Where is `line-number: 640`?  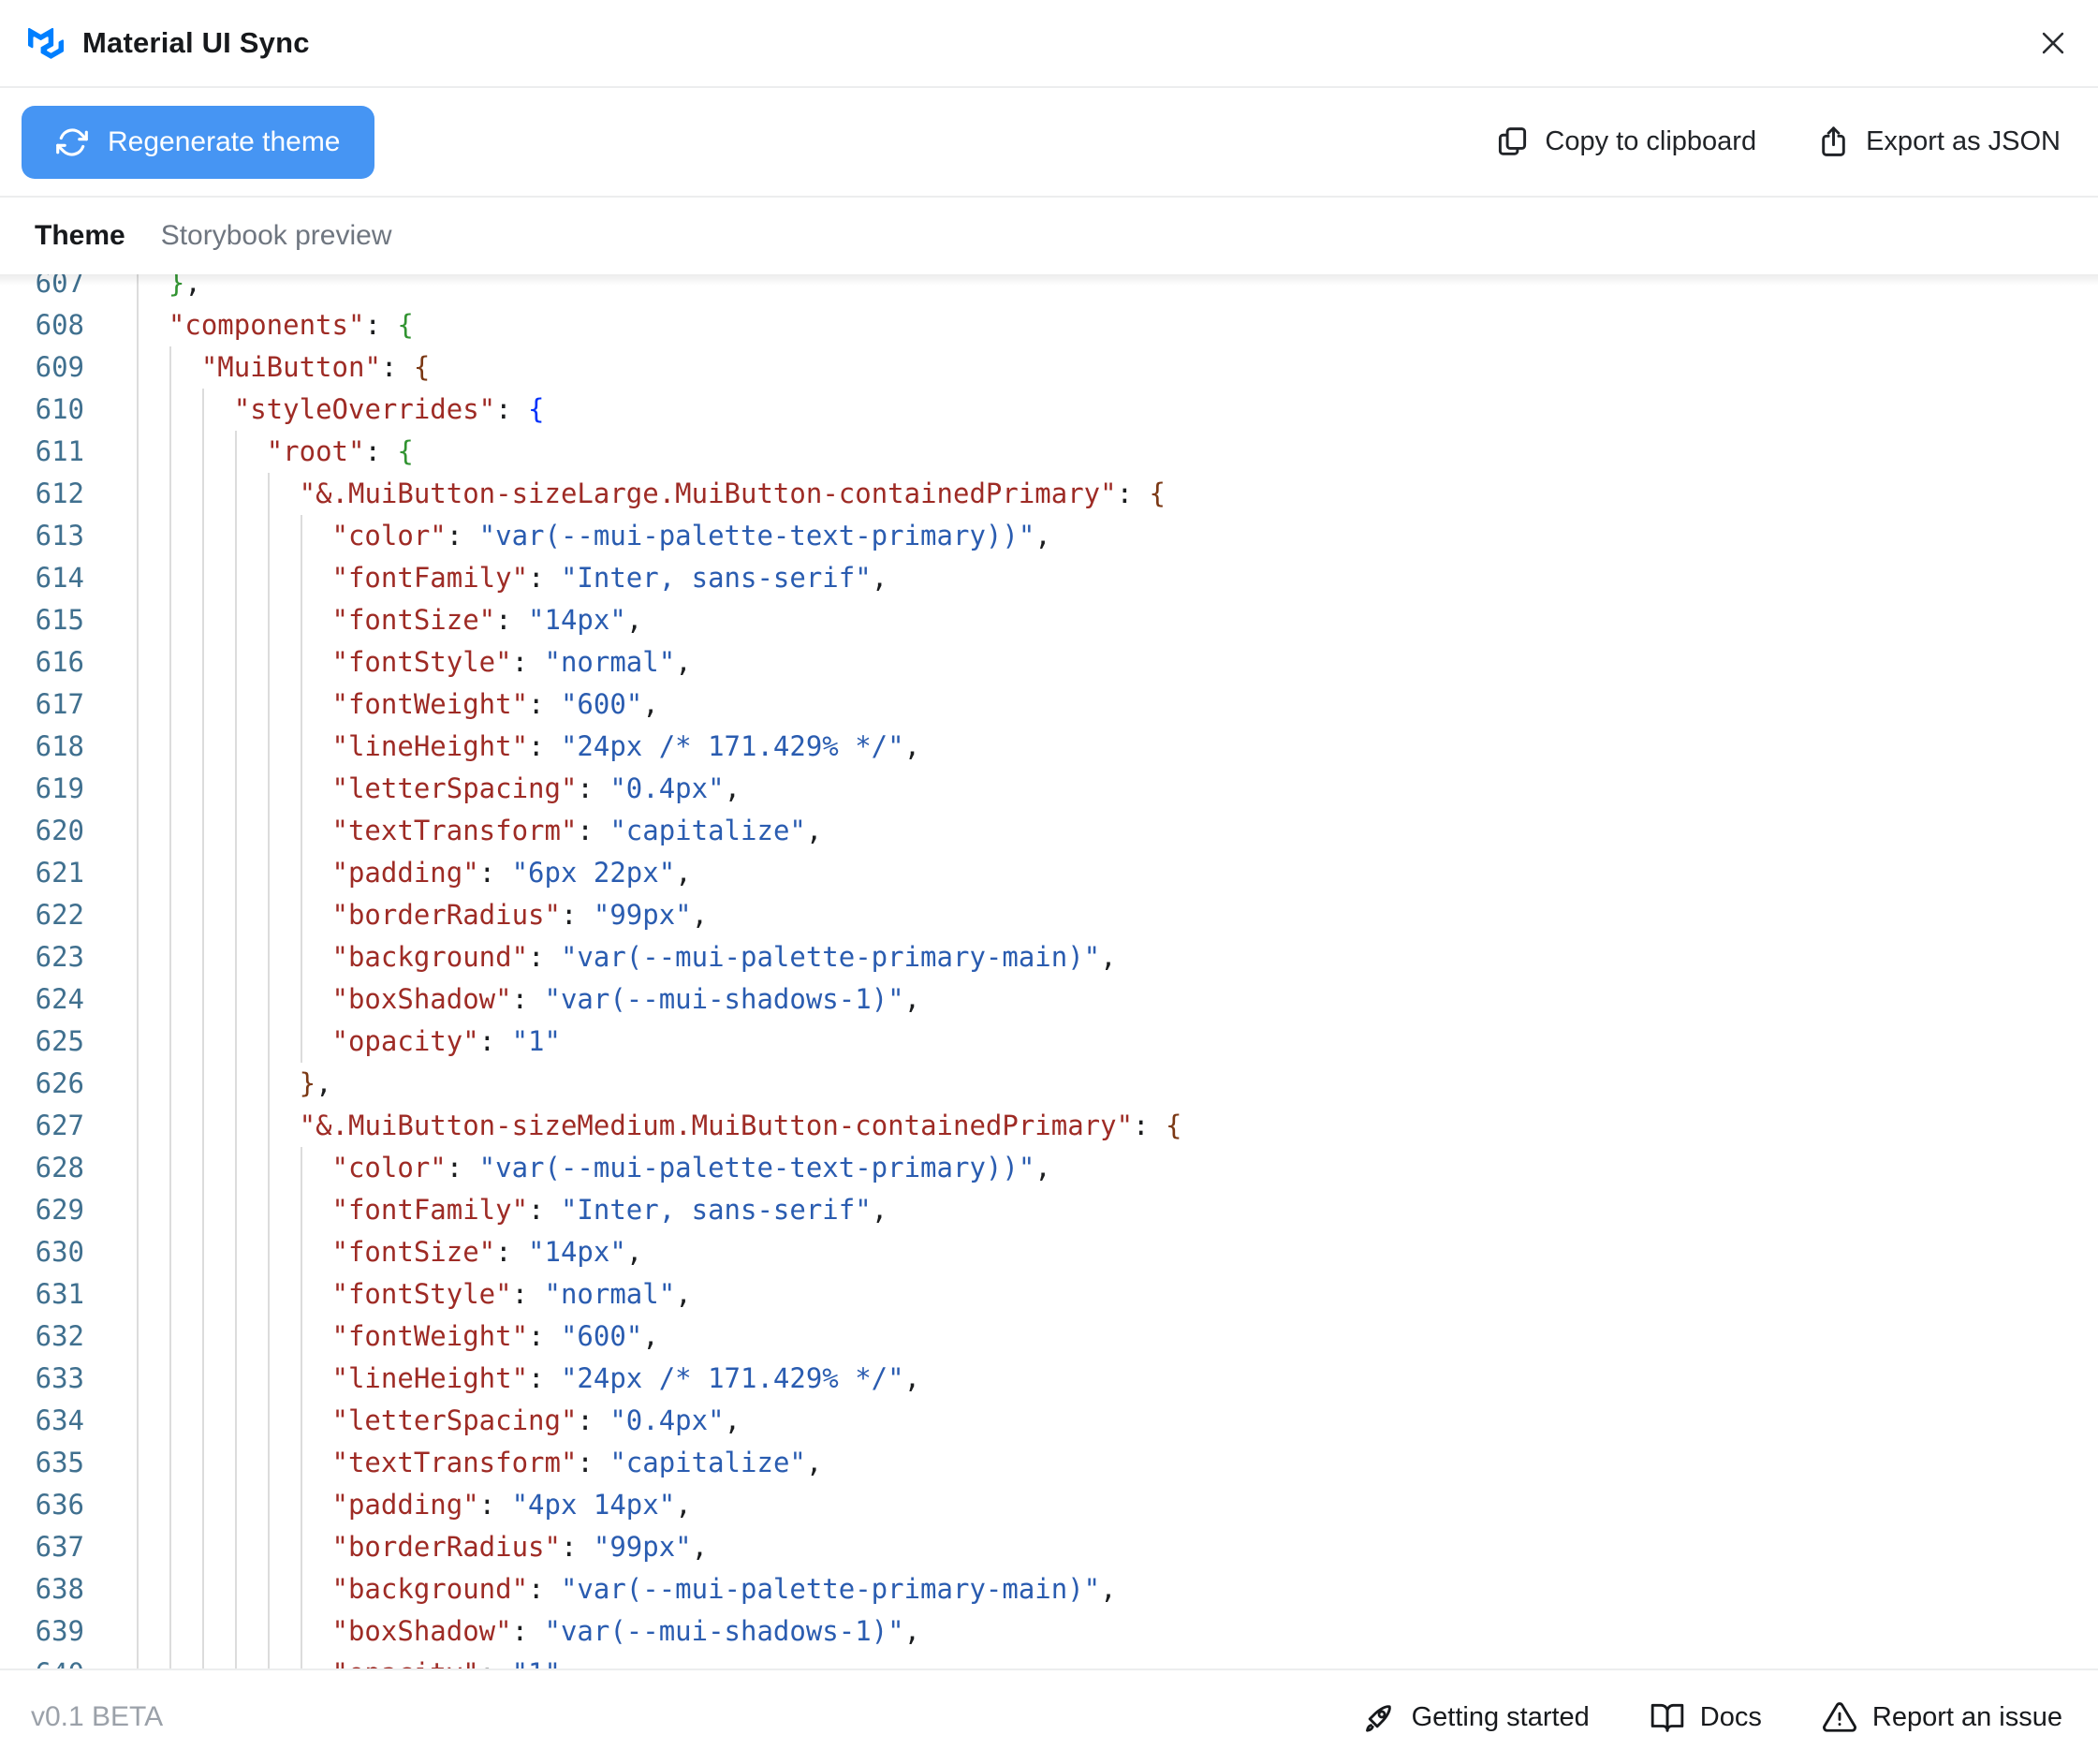
line-number: 640 is located at coordinates (42, 1661).